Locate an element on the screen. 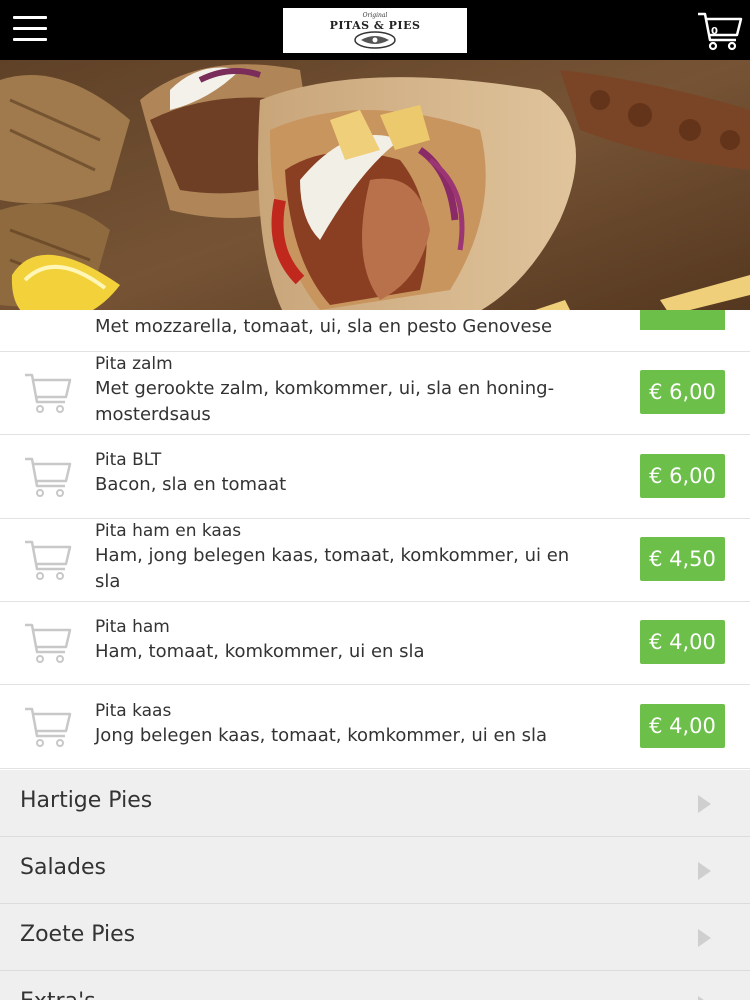 This screenshot has height=1000, width=750. shopping-cart-button: 0 is located at coordinates (720, 31).